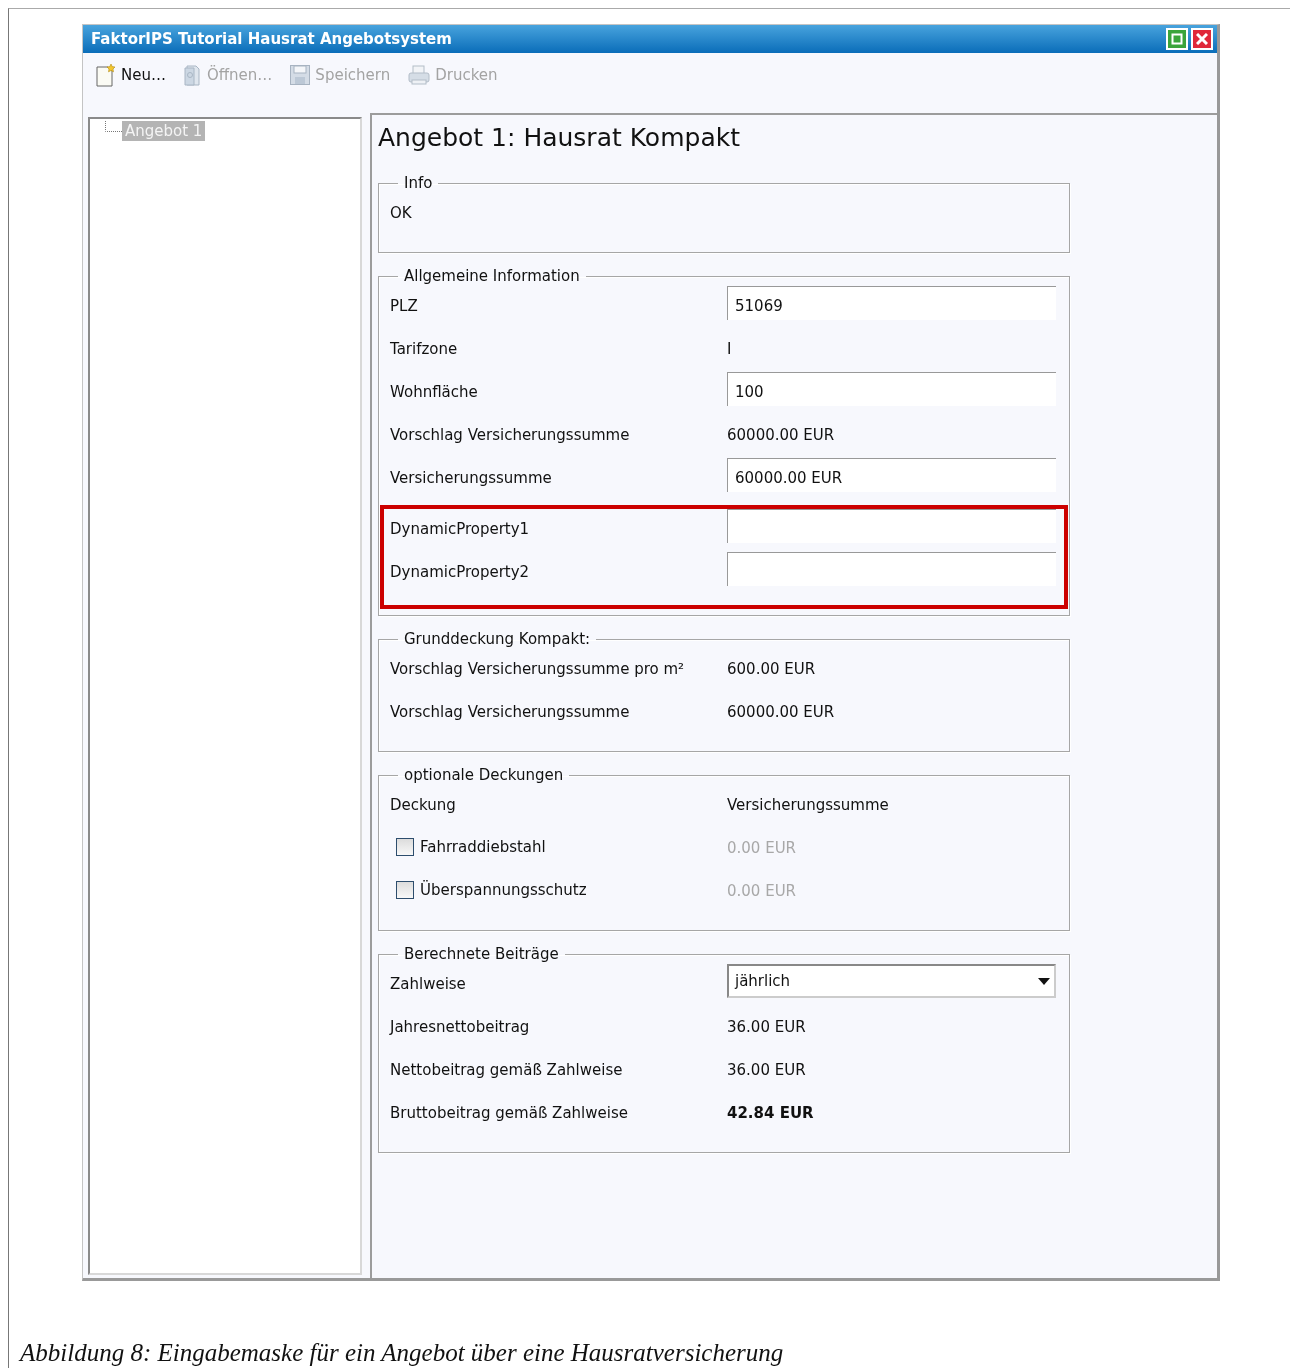 The width and height of the screenshot is (1290, 1369). What do you see at coordinates (503, 890) in the screenshot?
I see `checkbox-label: Überspannungsschutz` at bounding box center [503, 890].